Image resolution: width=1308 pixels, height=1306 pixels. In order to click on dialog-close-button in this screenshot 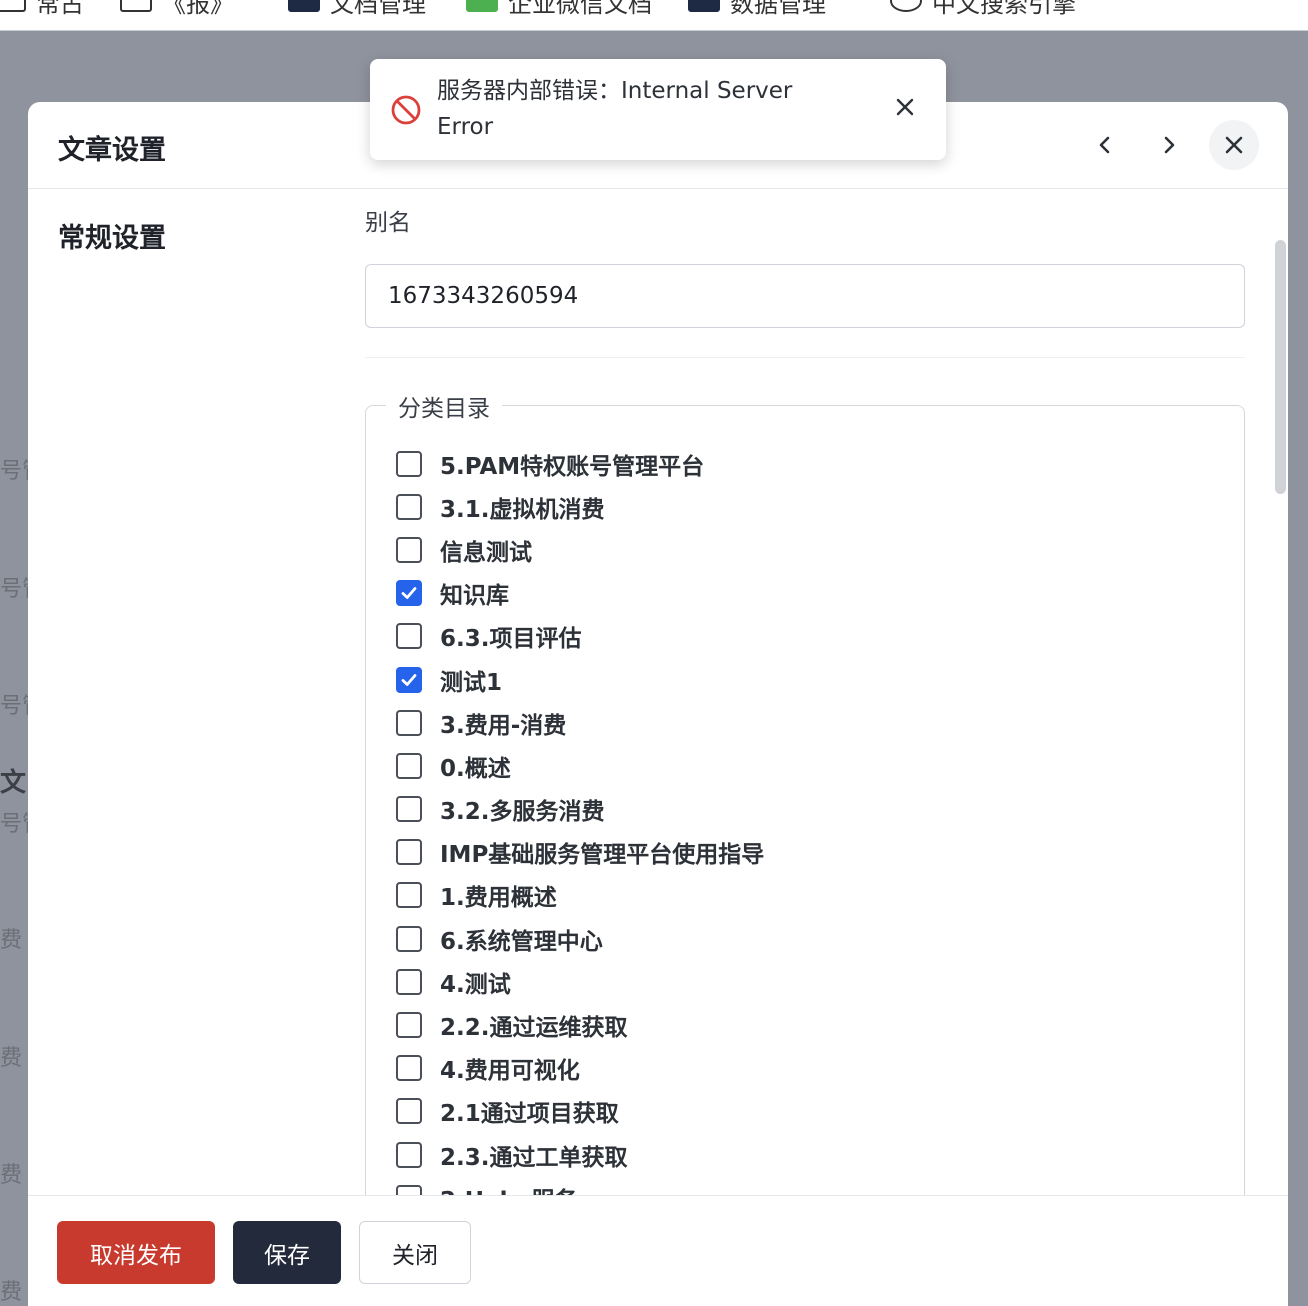, I will do `click(1234, 145)`.